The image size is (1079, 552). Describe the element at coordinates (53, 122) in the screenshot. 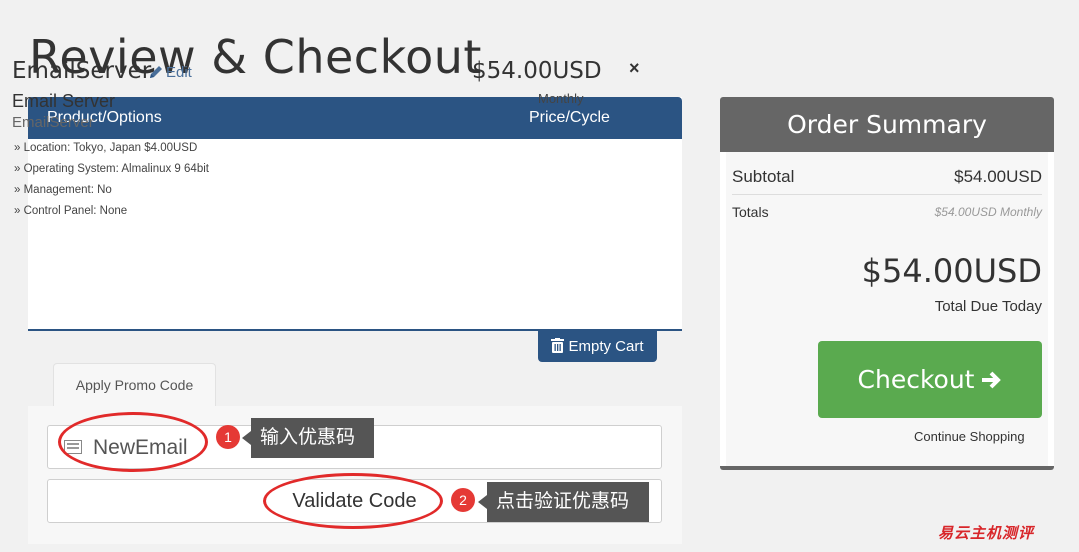

I see `item-product: EmailServer` at that location.